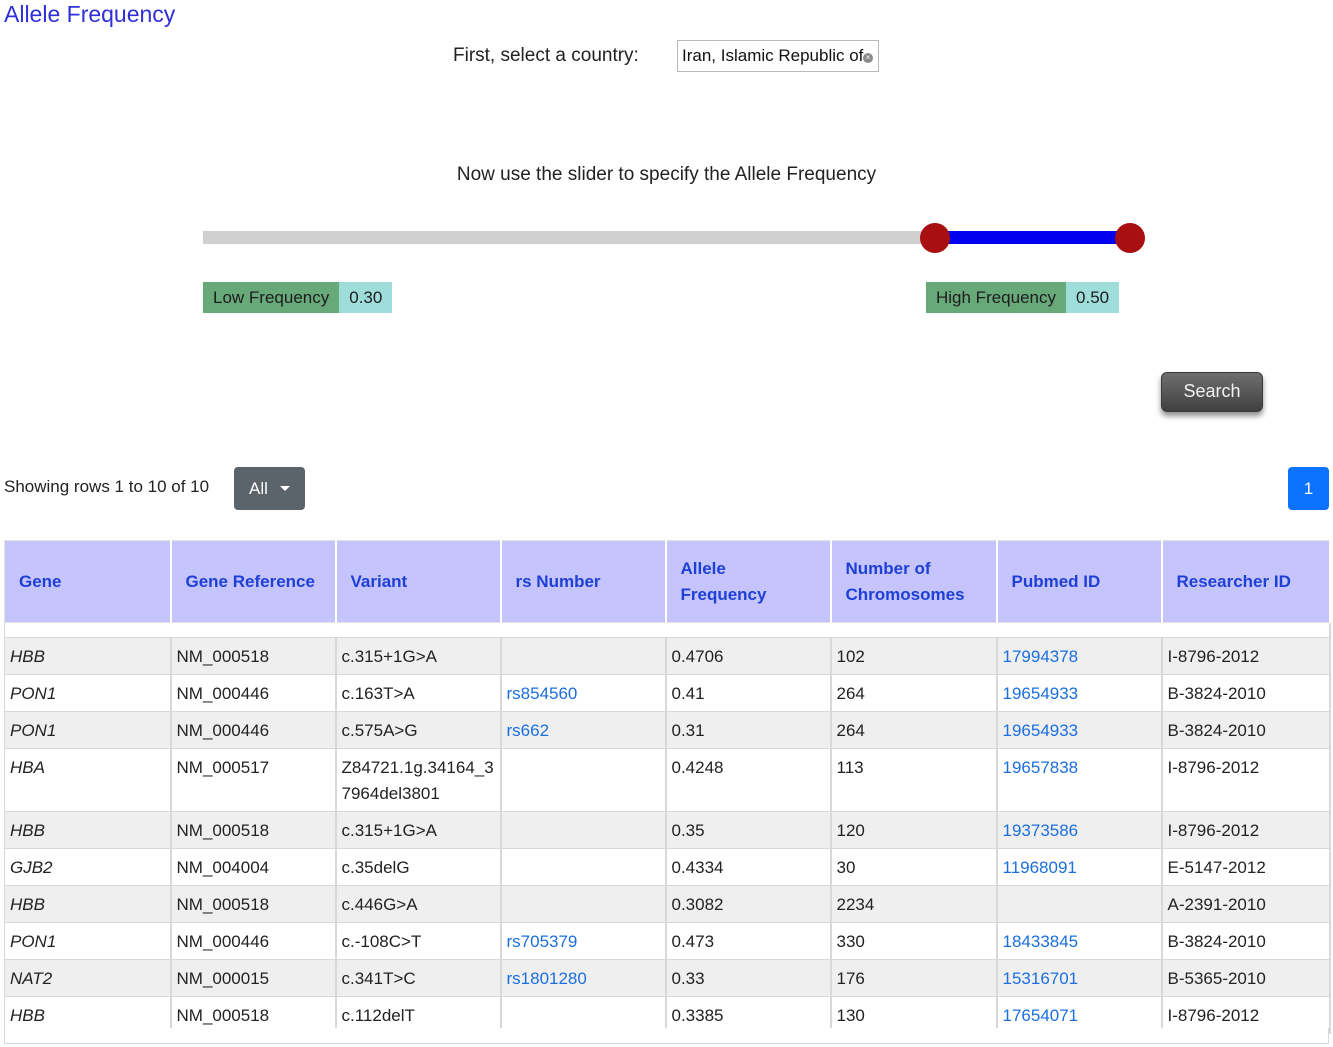 Image resolution: width=1333 pixels, height=1047 pixels. What do you see at coordinates (914, 780) in the screenshot?
I see `cell-chromosomes: 113` at bounding box center [914, 780].